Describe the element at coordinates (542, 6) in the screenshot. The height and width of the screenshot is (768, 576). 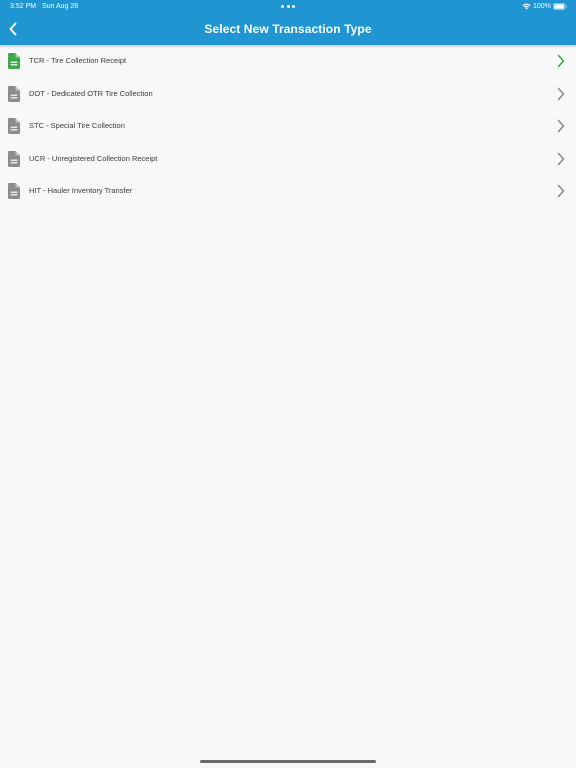
I see `battery-percent: 100%` at that location.